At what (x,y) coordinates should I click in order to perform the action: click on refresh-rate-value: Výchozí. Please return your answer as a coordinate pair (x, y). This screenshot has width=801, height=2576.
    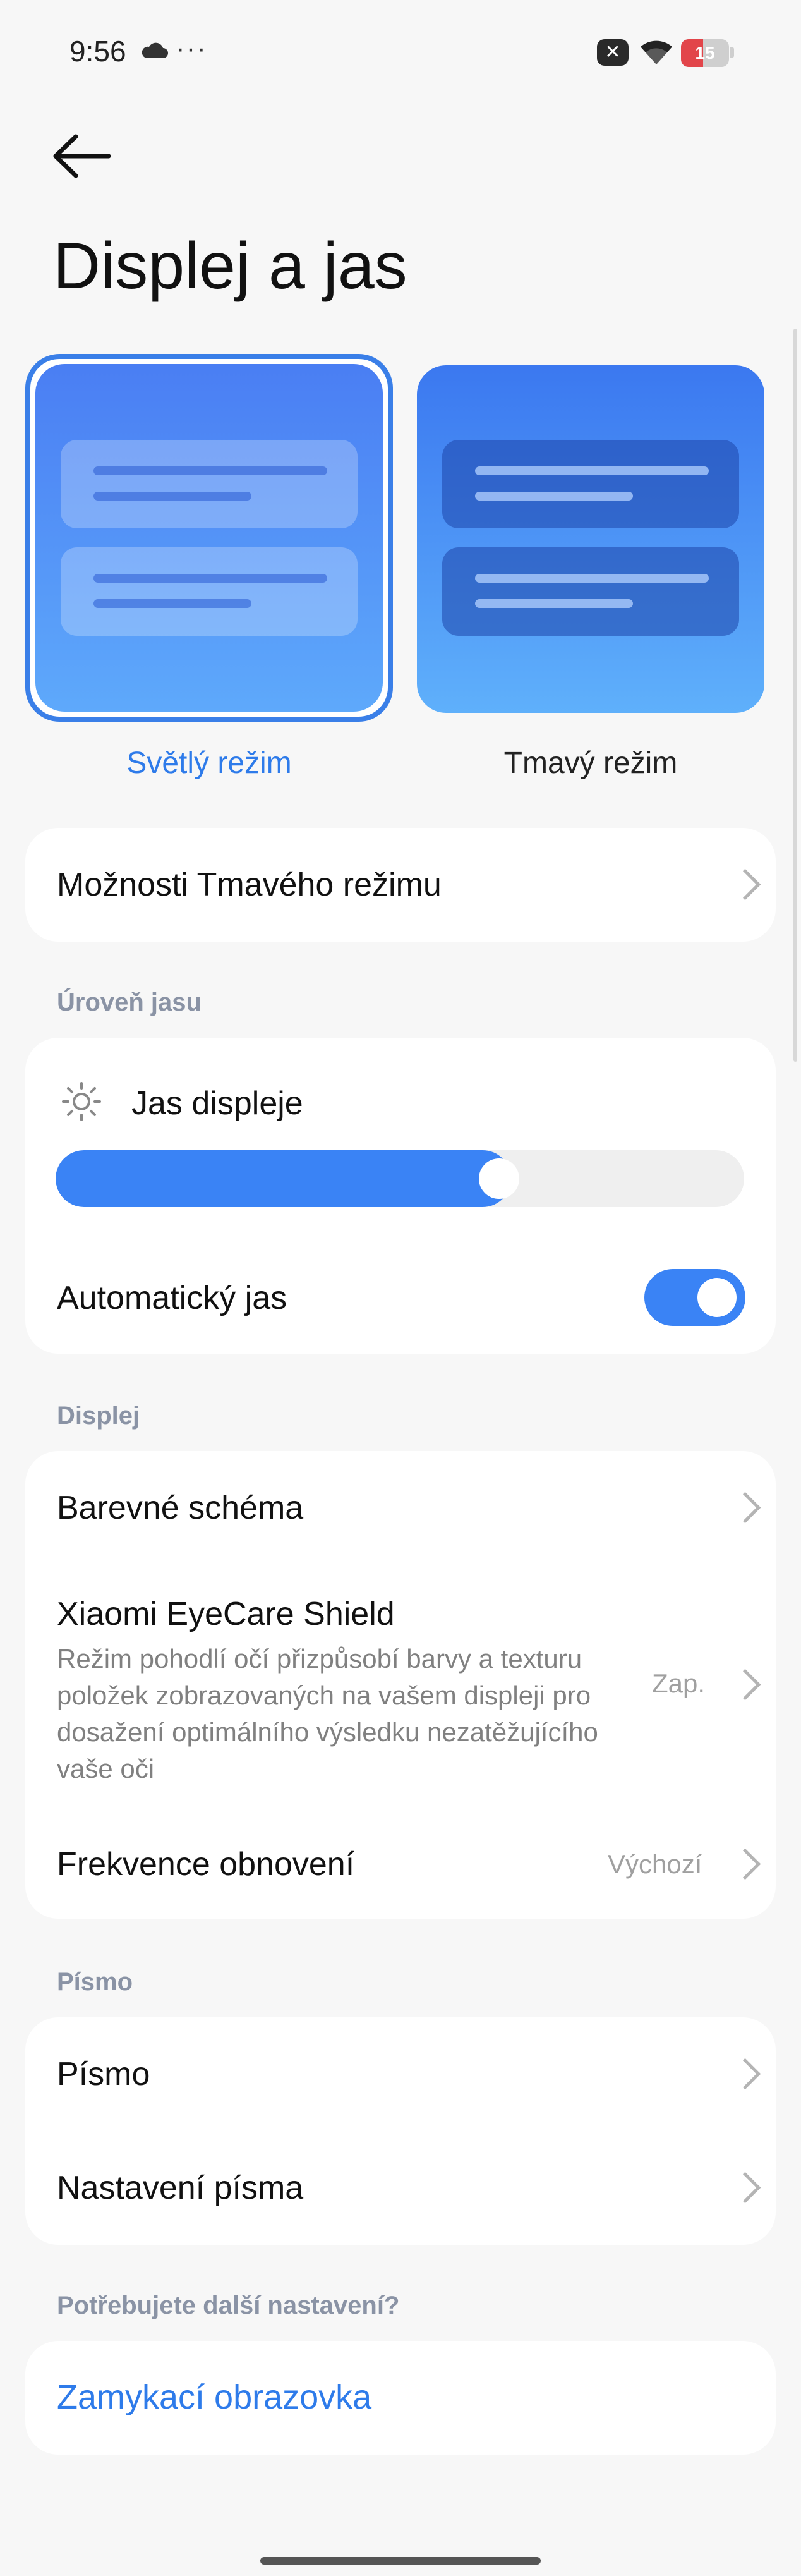
    Looking at the image, I should click on (655, 1864).